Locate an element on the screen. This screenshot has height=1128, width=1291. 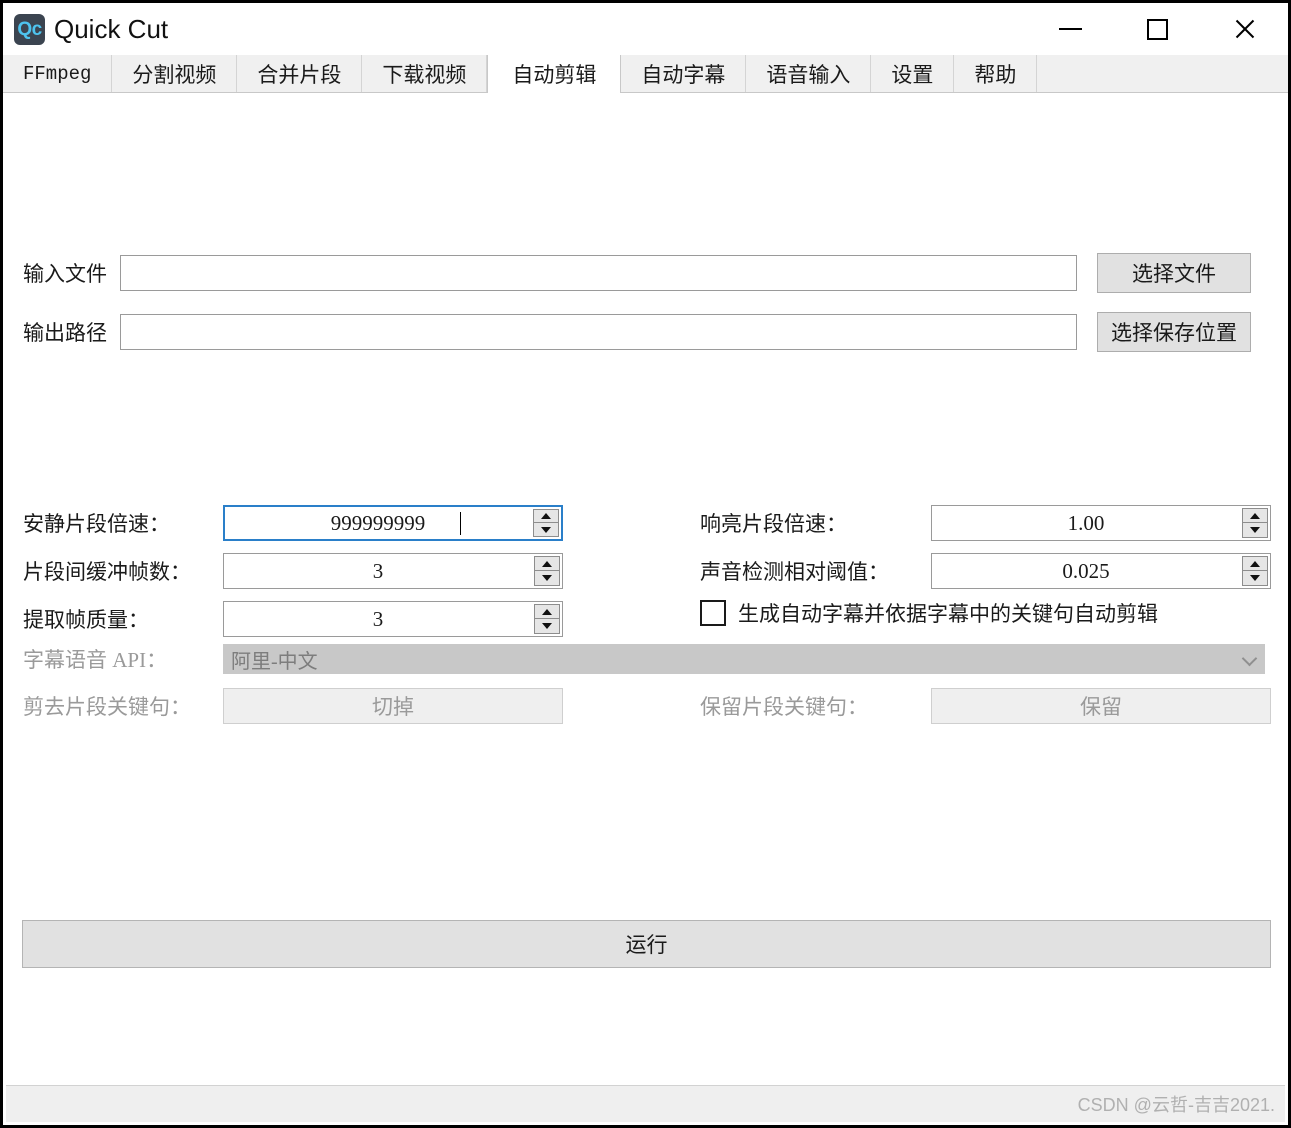
frame-quality-value: 3 is located at coordinates (379, 619).